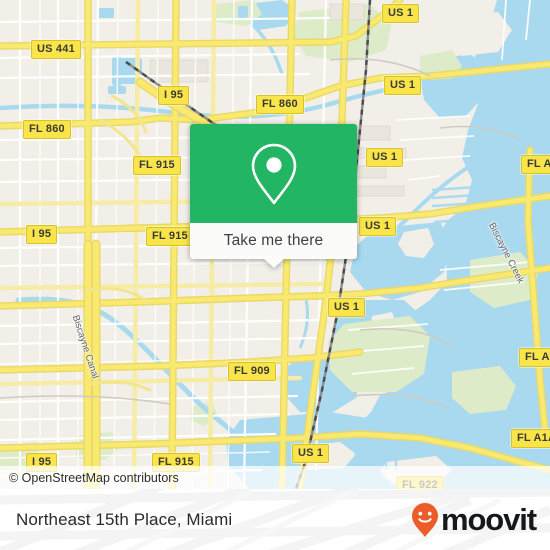  I want to click on moovit-logo: moovit, so click(473, 520).